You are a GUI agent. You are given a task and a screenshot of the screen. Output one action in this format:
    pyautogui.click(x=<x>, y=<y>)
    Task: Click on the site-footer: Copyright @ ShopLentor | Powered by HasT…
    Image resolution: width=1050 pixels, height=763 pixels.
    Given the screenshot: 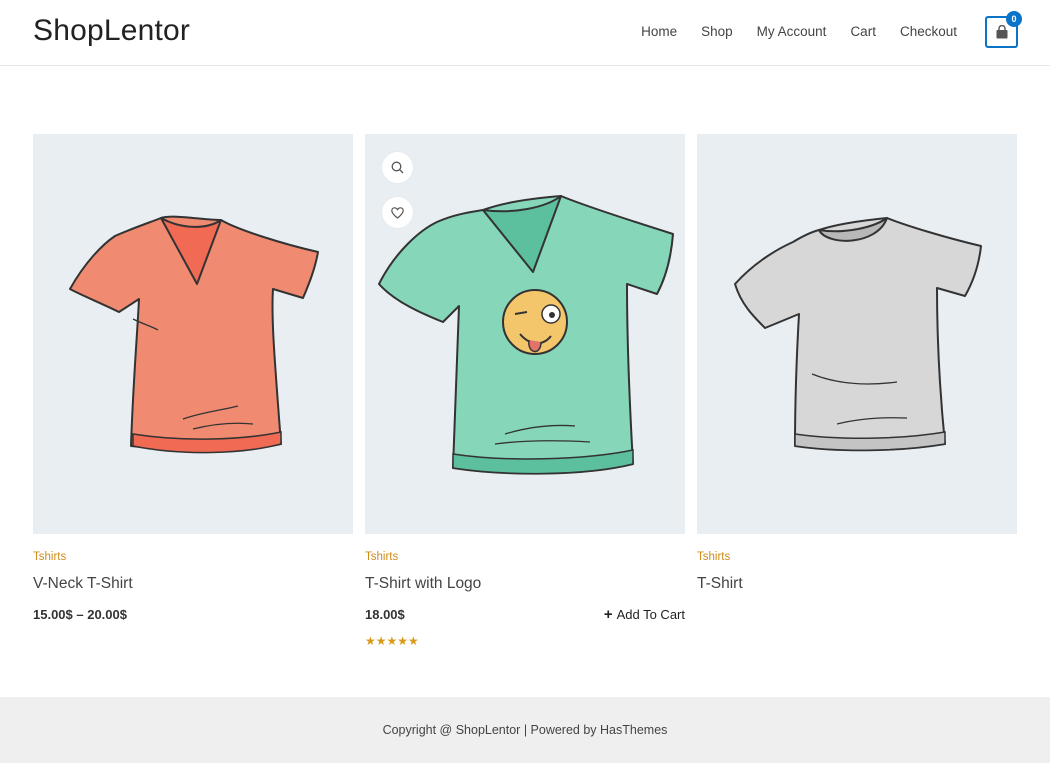 What is the action you would take?
    pyautogui.click(x=525, y=730)
    